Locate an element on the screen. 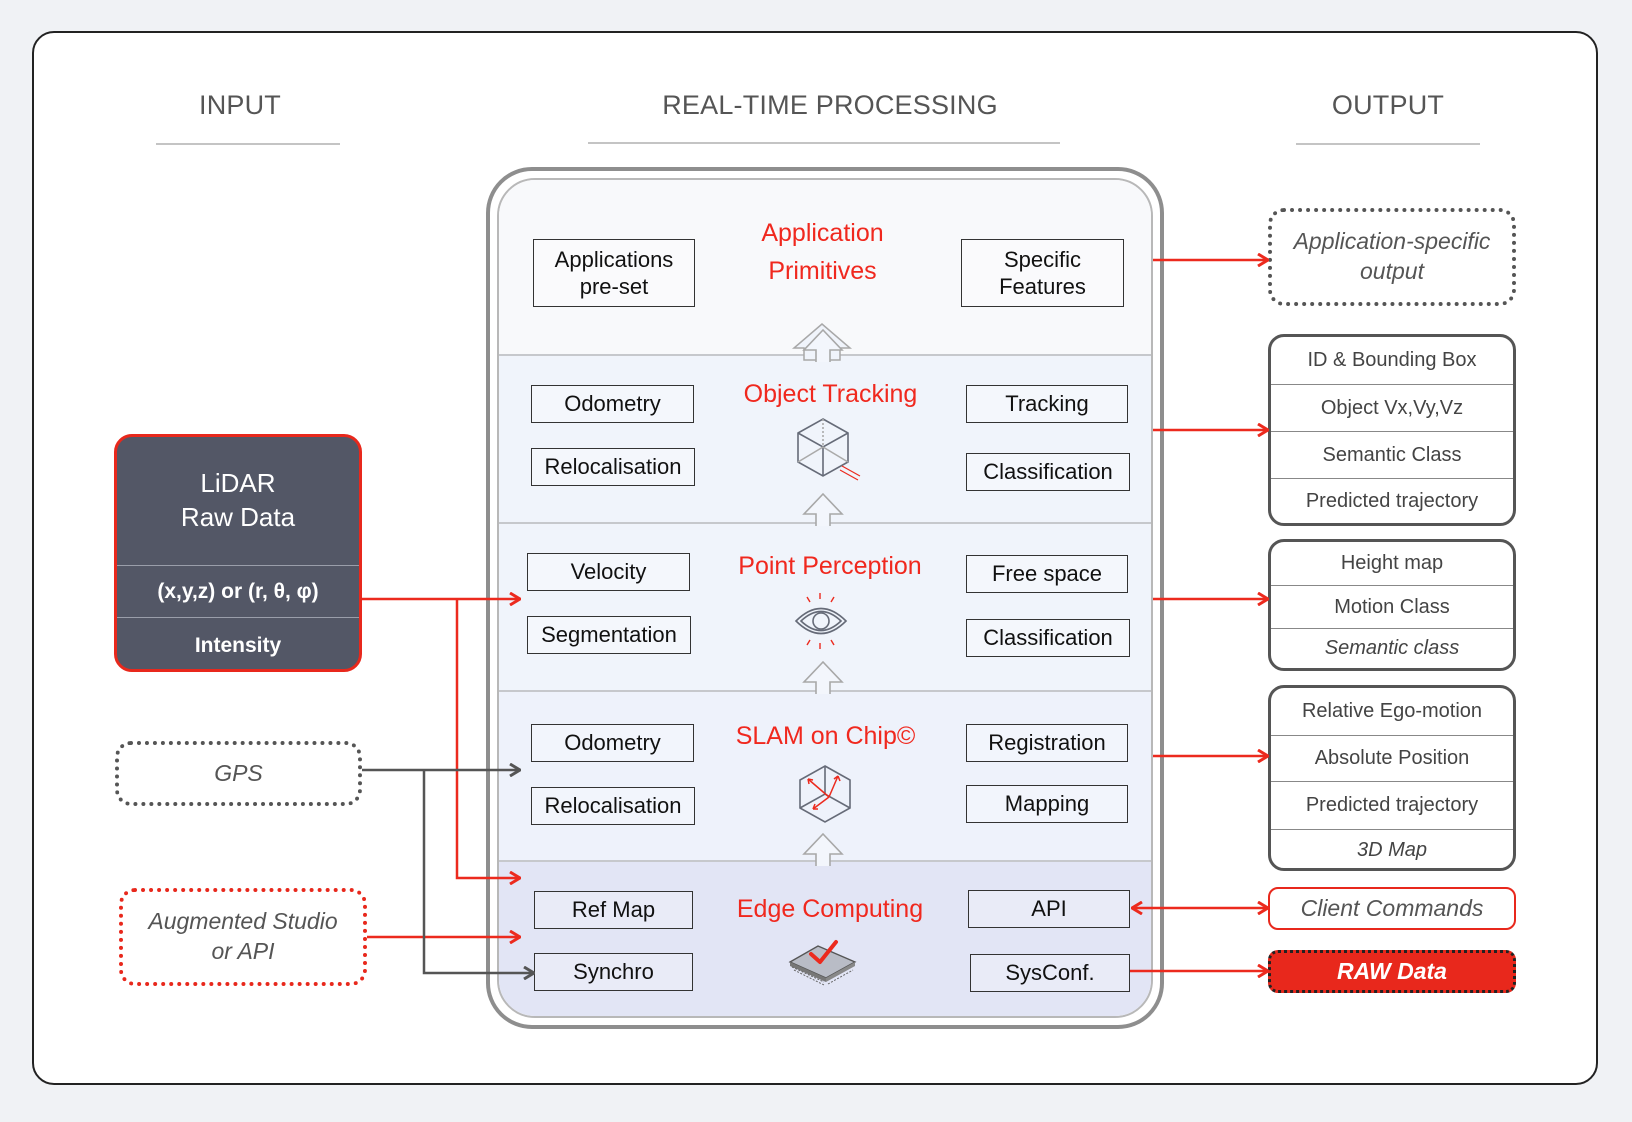 The image size is (1632, 1122). velocity-box: Velocity is located at coordinates (608, 572).